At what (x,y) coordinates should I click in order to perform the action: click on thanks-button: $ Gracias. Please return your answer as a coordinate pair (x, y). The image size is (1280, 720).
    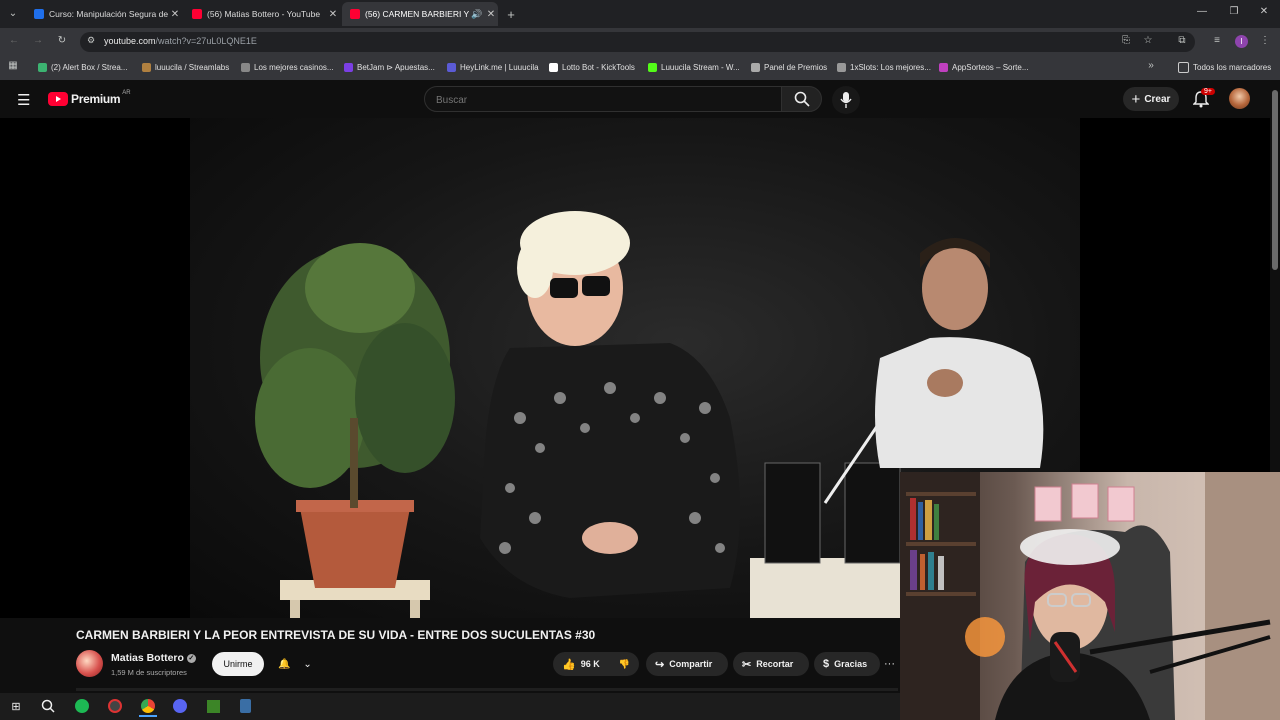
    Looking at the image, I should click on (847, 664).